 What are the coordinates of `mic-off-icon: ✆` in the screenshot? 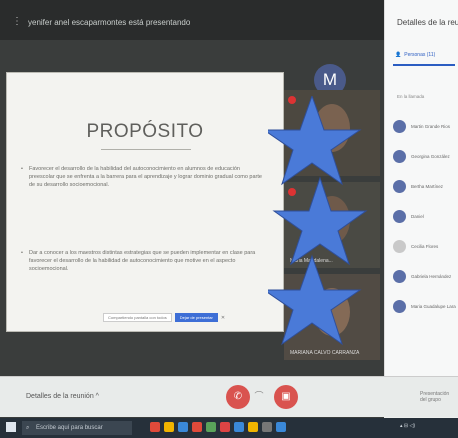 It's located at (238, 396).